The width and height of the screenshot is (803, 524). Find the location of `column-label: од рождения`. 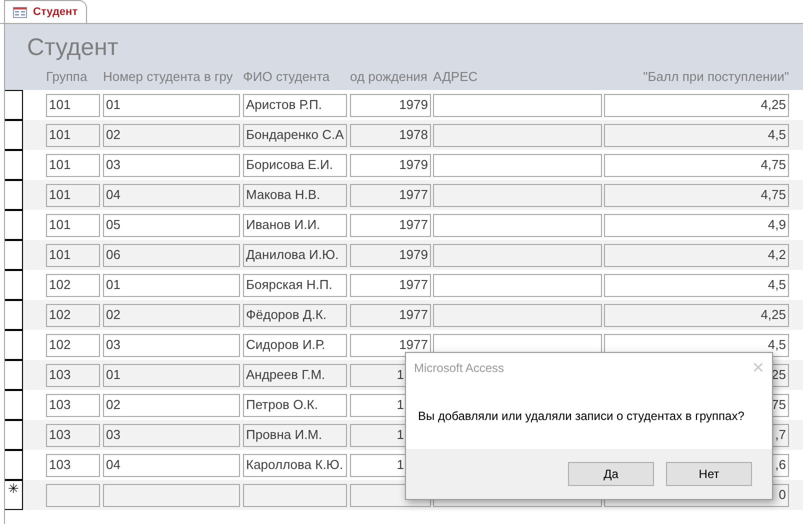

column-label: од рождения is located at coordinates (389, 77).